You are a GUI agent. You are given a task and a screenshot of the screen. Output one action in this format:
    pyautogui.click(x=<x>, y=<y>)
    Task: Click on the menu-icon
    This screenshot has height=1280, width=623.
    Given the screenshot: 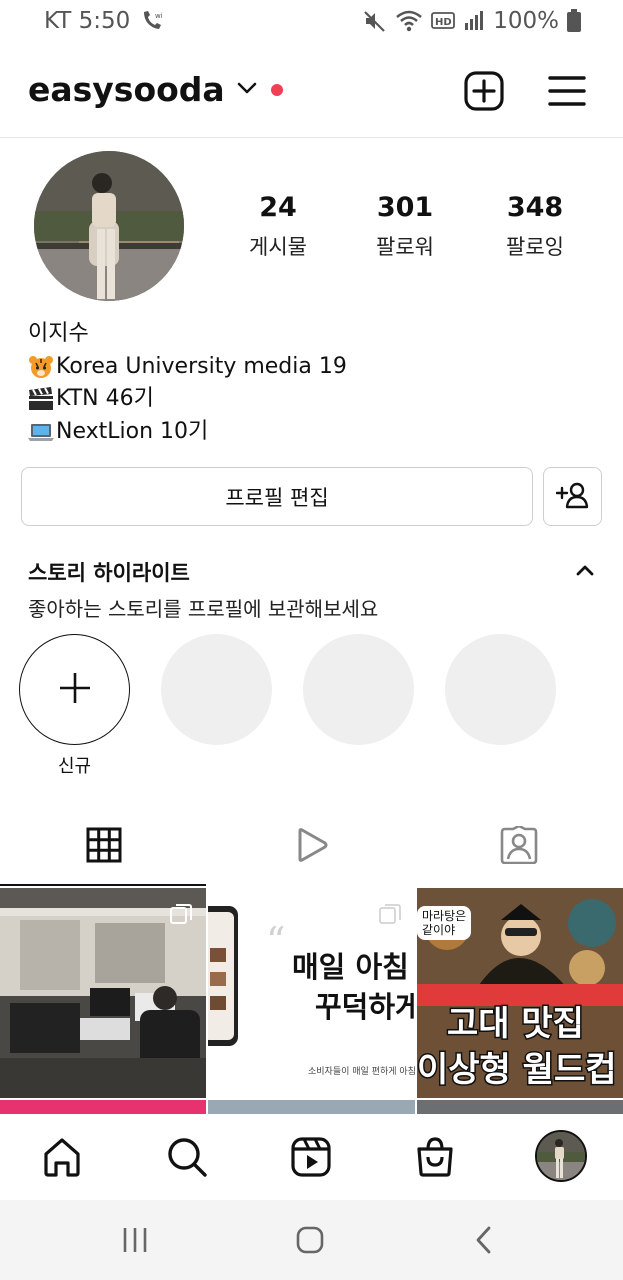 What is the action you would take?
    pyautogui.click(x=567, y=91)
    